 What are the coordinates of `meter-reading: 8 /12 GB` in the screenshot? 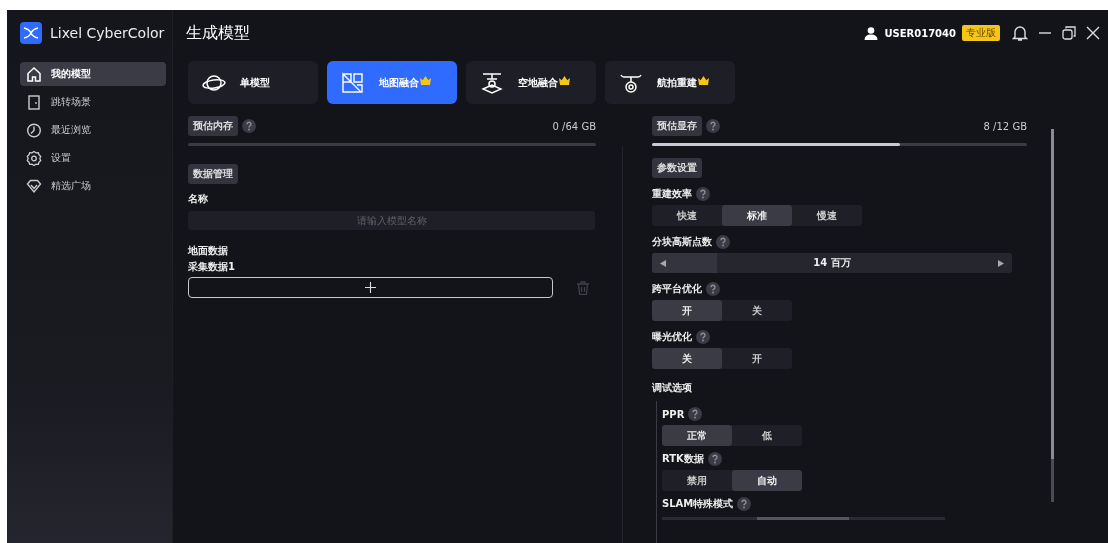 It's located at (1005, 126).